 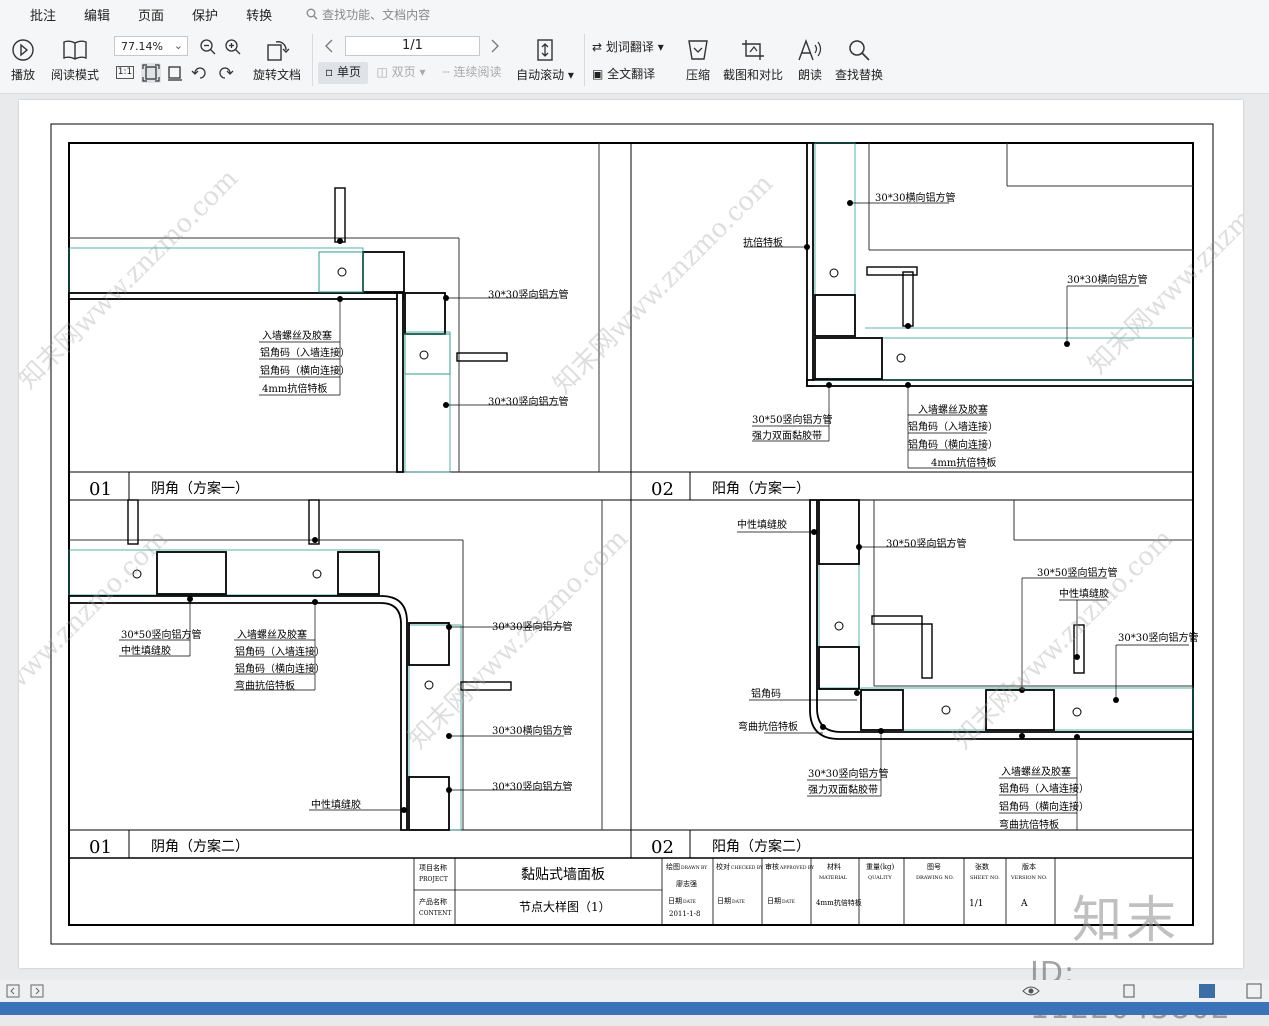 I want to click on p4-label-6: 铝角码, so click(x=766, y=694).